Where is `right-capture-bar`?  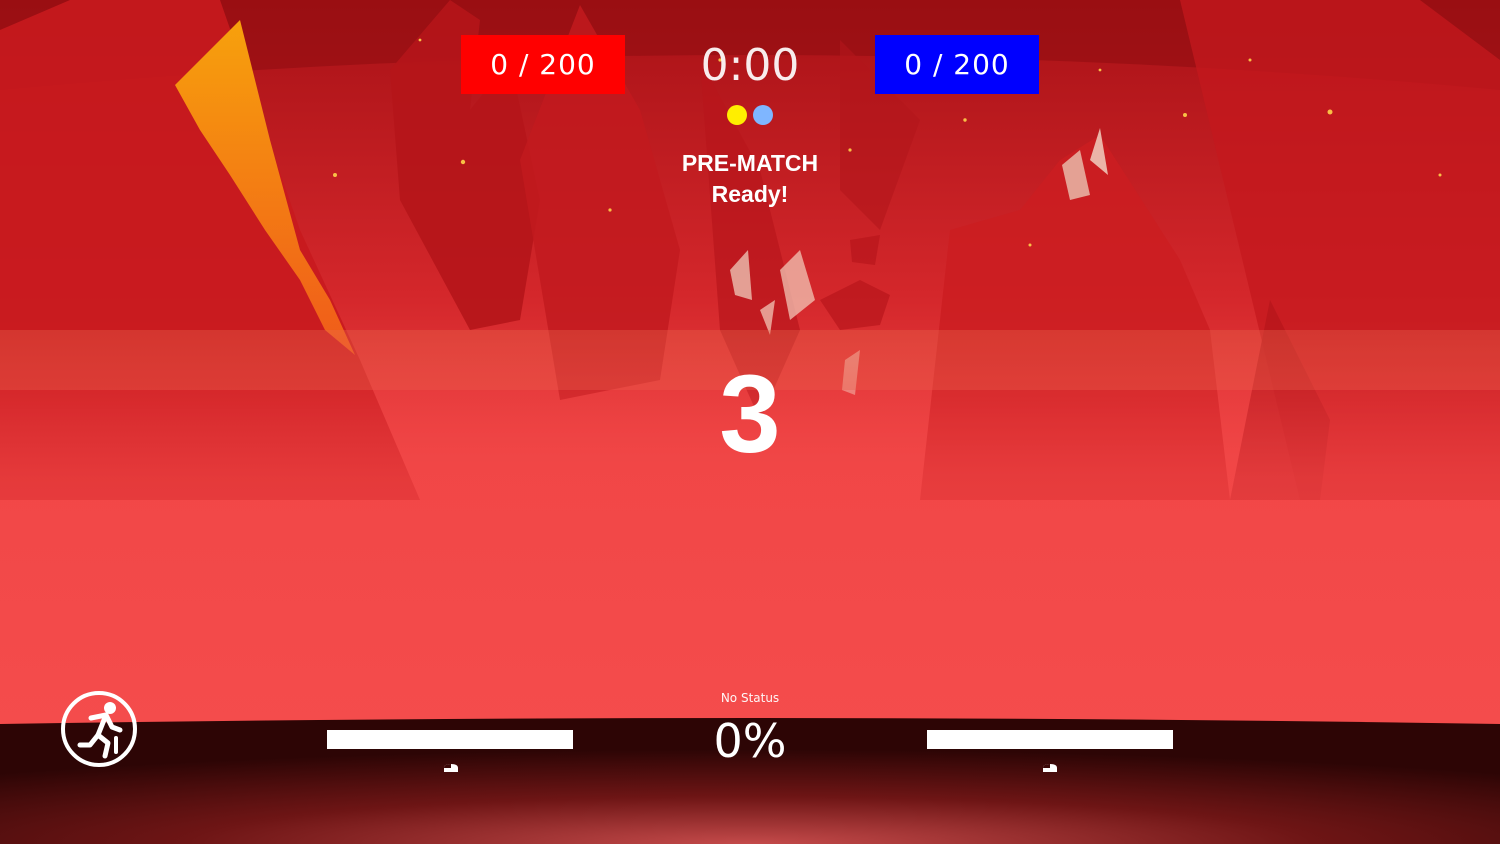 right-capture-bar is located at coordinates (1050, 739).